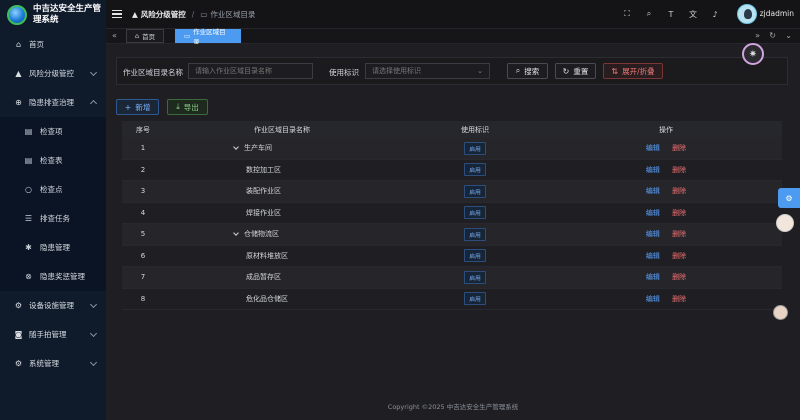 The width and height of the screenshot is (800, 420). I want to click on table-row: 6 原材料堆放区 启用 编辑 删除, so click(452, 256).